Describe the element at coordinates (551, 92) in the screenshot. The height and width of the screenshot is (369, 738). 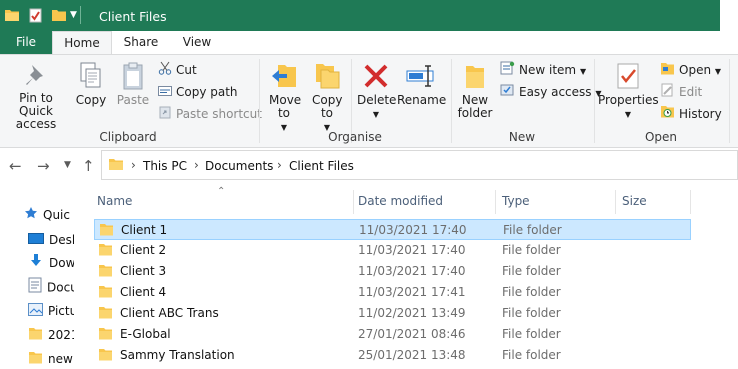
I see `easy-access-button: Easy access ▼` at that location.